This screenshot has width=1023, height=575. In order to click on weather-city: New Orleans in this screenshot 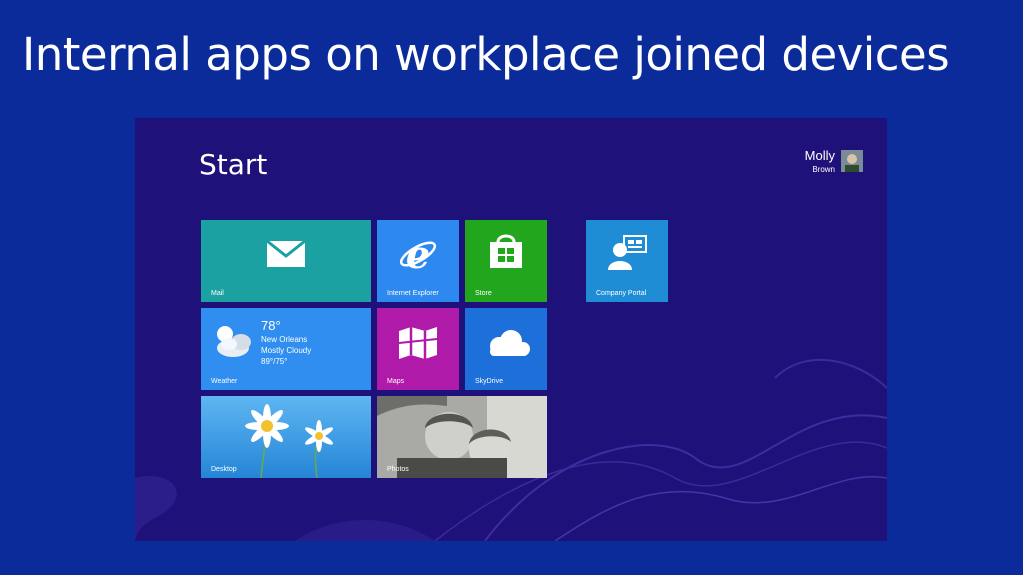, I will do `click(284, 339)`.